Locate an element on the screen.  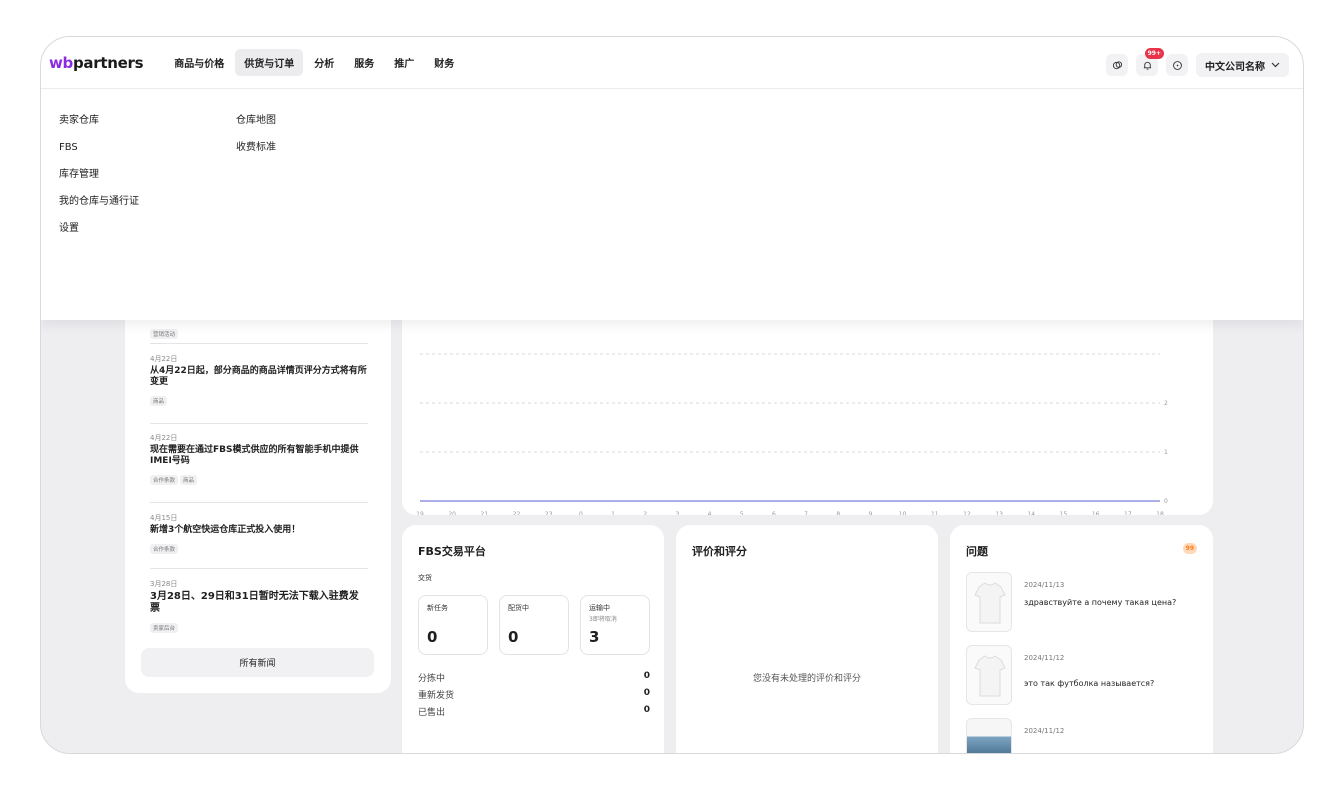
reviews-card: 评价和评分 您没有未处理的评价和评分 is located at coordinates (807, 639).